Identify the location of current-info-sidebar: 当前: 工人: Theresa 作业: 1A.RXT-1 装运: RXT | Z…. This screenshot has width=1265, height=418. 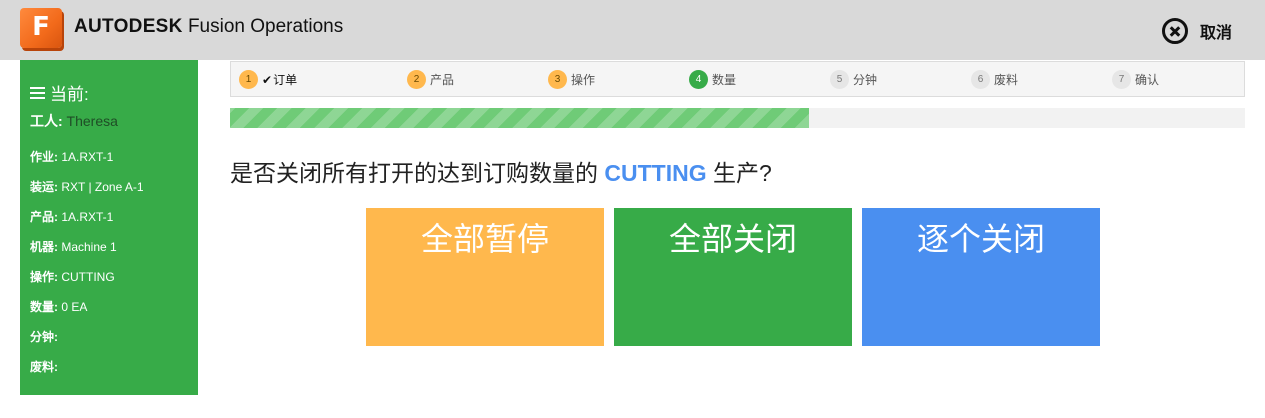
(109, 227).